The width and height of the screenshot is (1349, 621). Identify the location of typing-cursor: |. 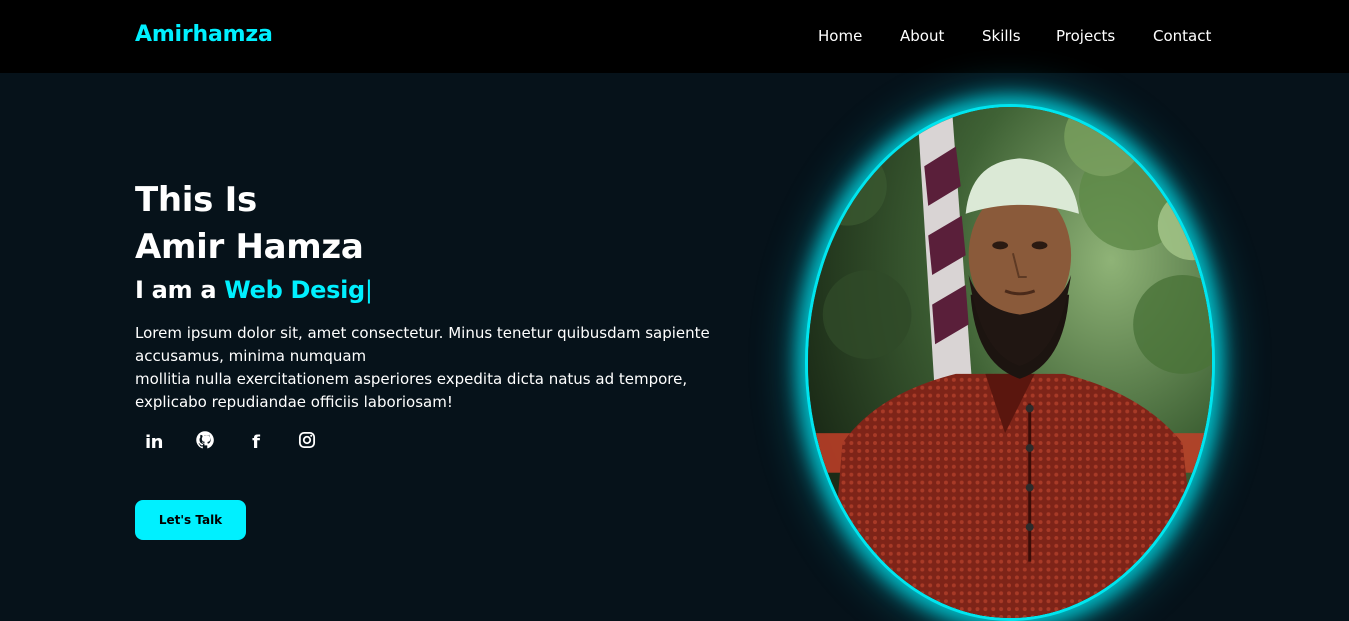
(368, 290).